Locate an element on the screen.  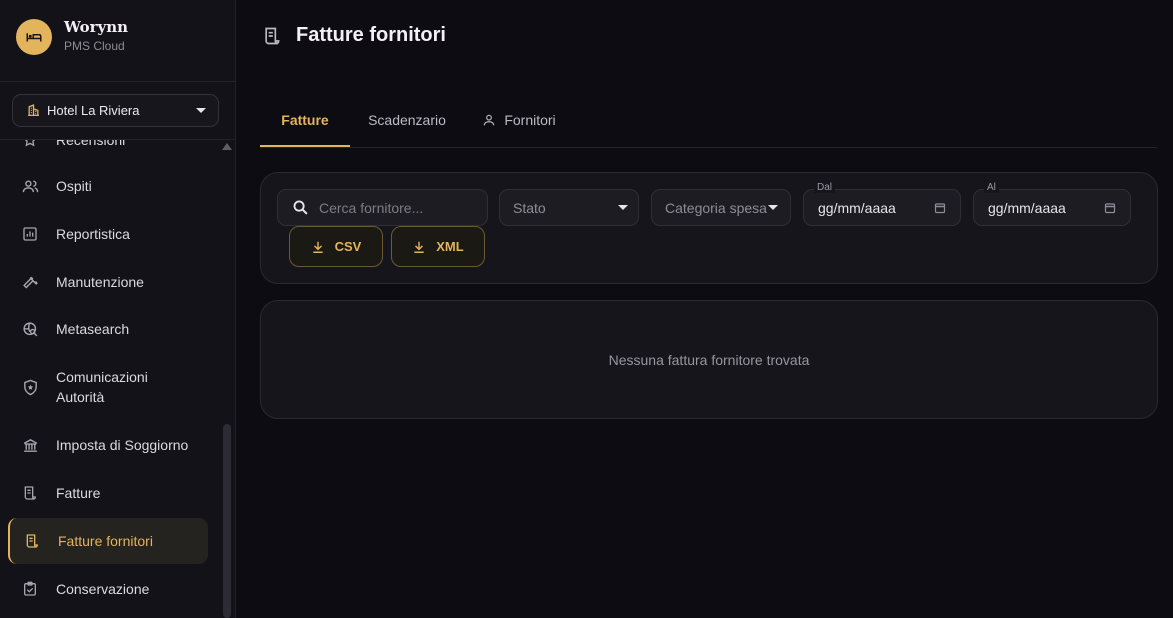
tab-scadenzario: Scadenzario is located at coordinates (407, 119).